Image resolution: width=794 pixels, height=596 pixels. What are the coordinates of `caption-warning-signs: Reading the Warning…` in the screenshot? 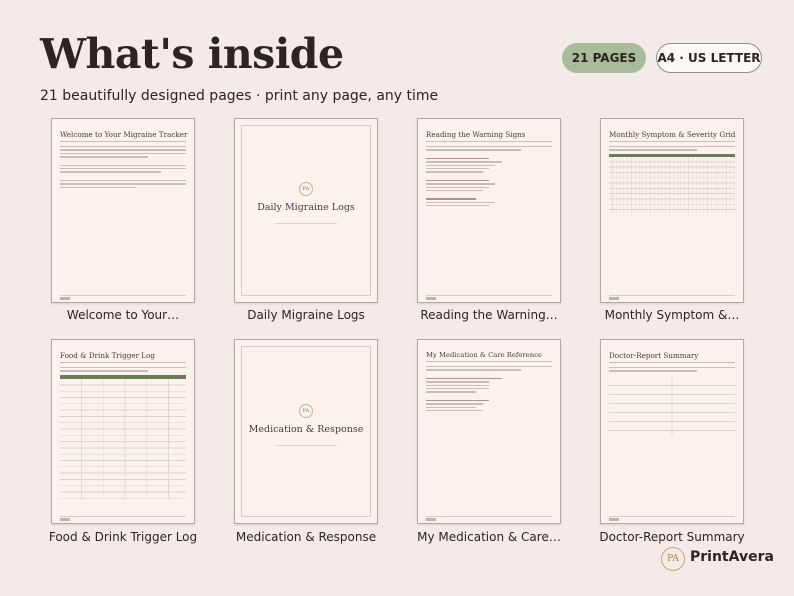 It's located at (489, 315).